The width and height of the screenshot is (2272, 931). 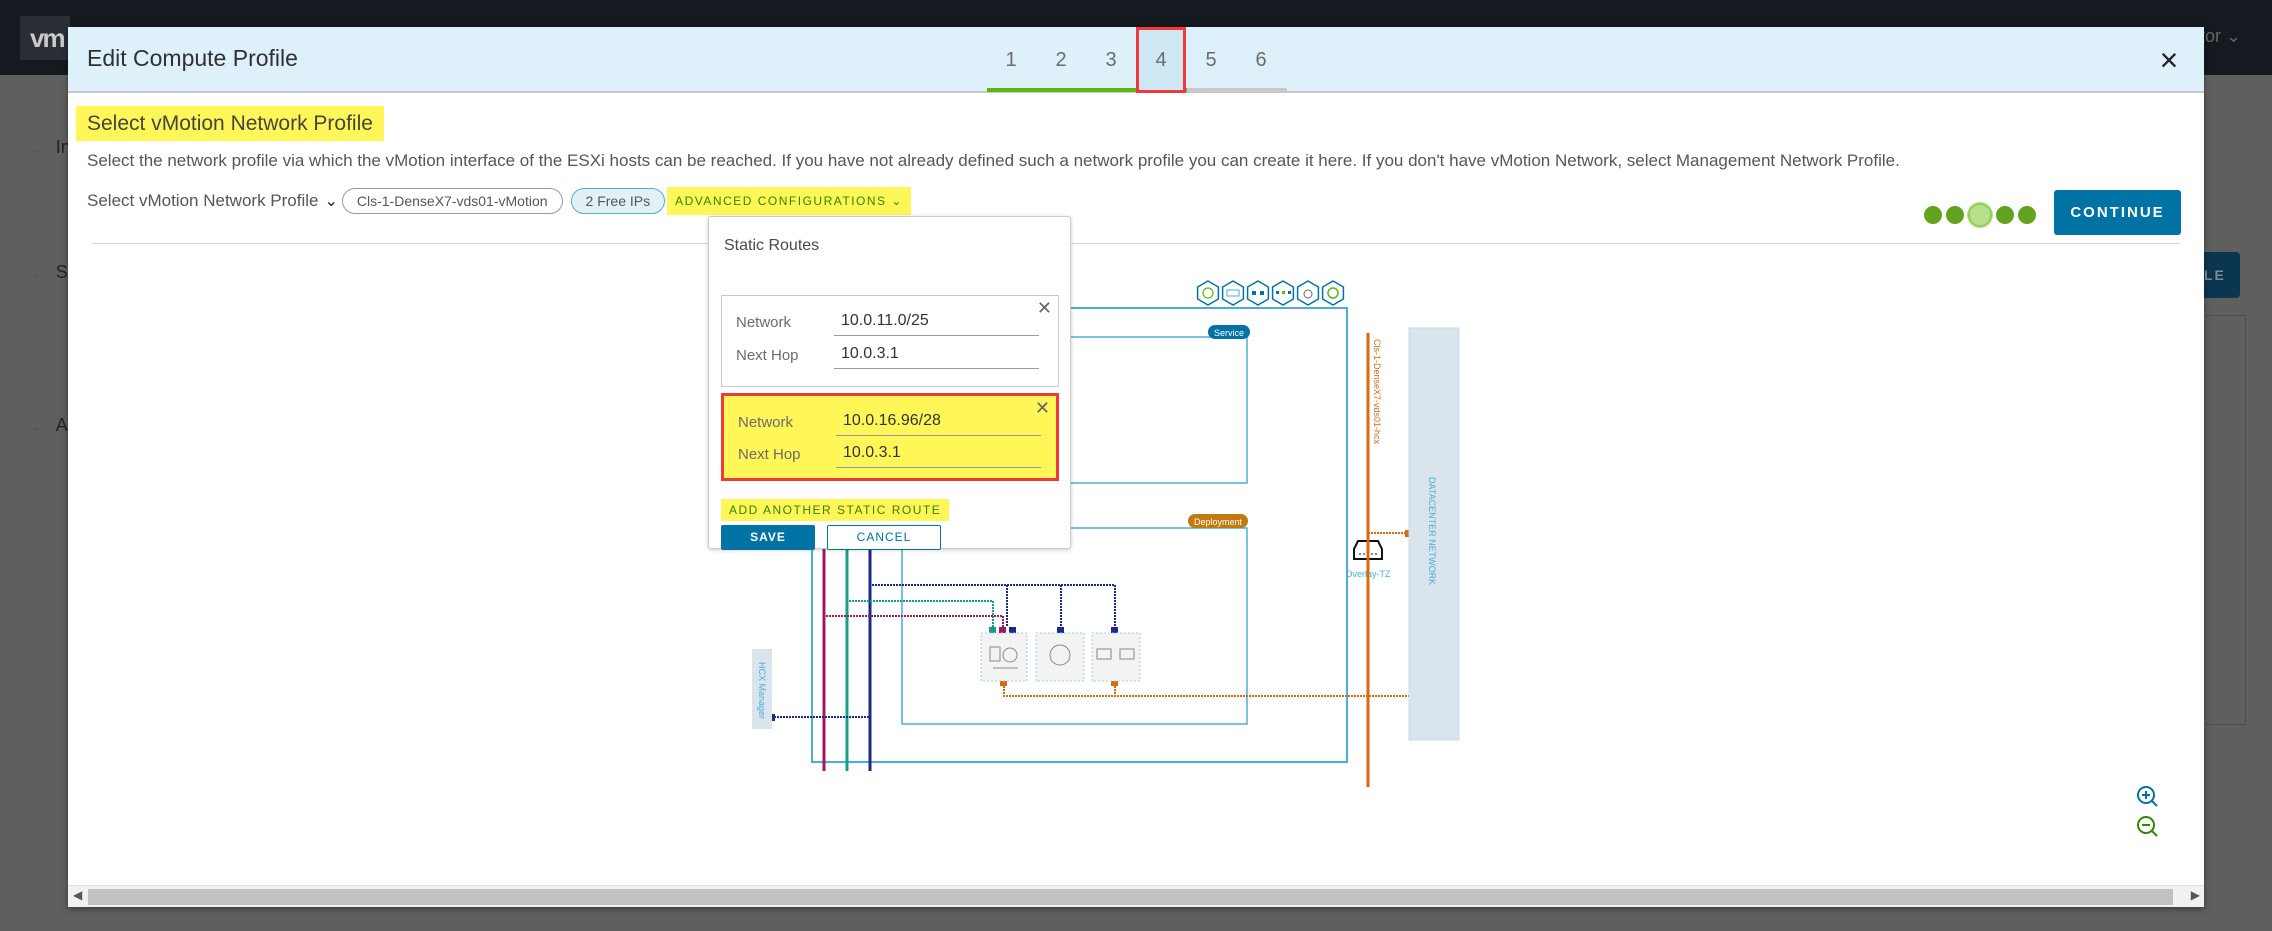 I want to click on wan-optimization-appliance-icon, so click(x=1060, y=657).